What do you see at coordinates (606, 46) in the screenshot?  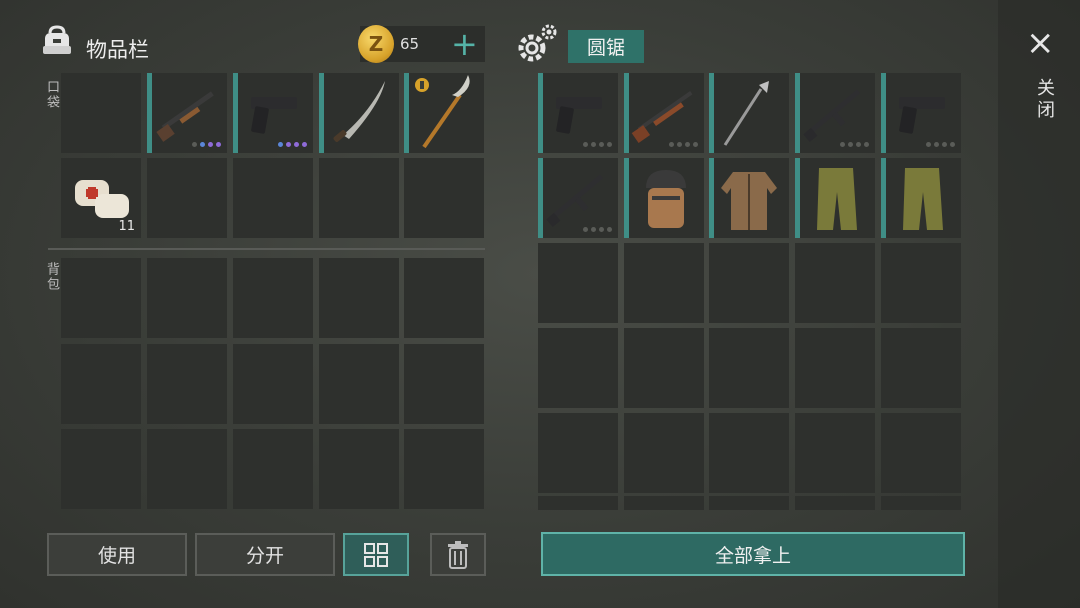 I see `container-title: 圆锯` at bounding box center [606, 46].